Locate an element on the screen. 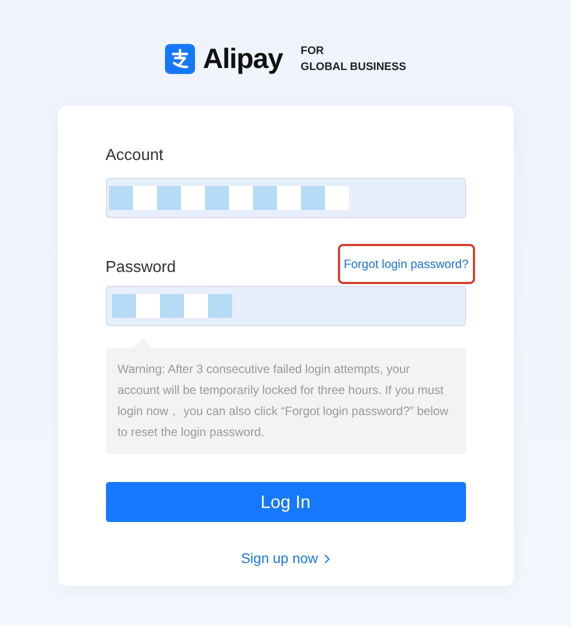  logo-wordmark: Alipay is located at coordinates (242, 59).